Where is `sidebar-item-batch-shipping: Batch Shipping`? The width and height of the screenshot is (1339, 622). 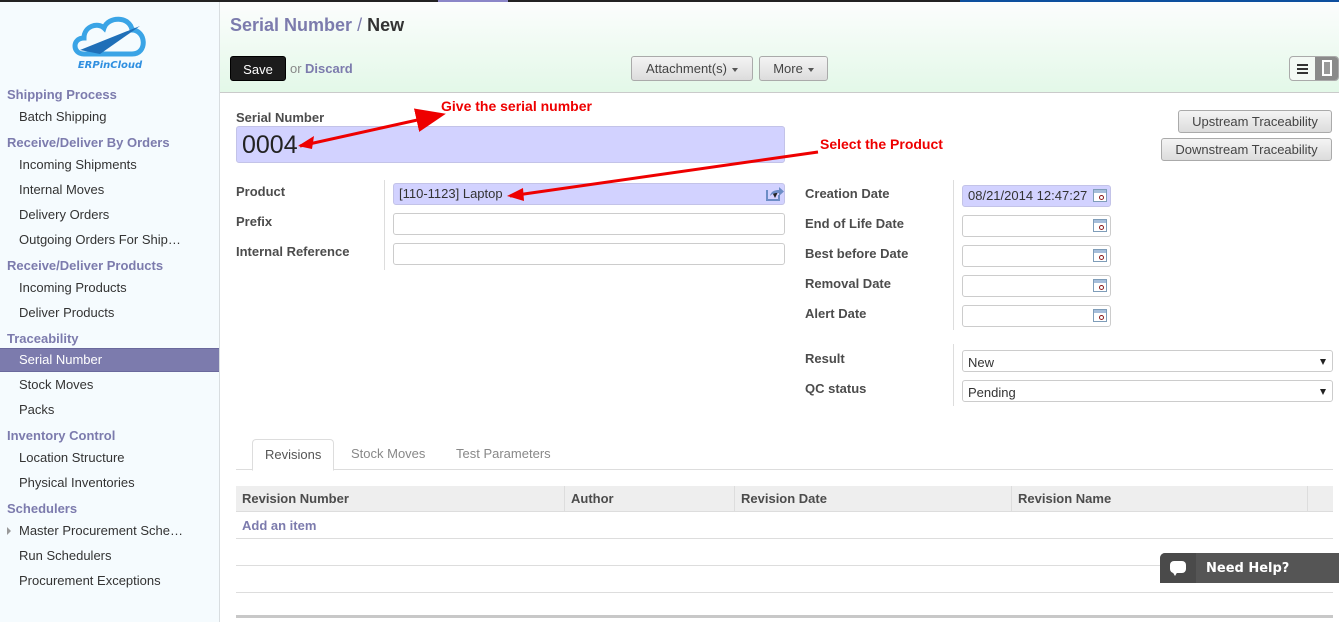 sidebar-item-batch-shipping: Batch Shipping is located at coordinates (109, 116).